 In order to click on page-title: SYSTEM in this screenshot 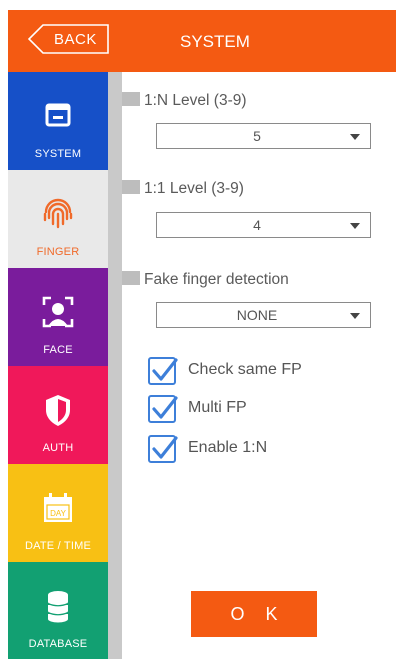, I will do `click(215, 41)`.